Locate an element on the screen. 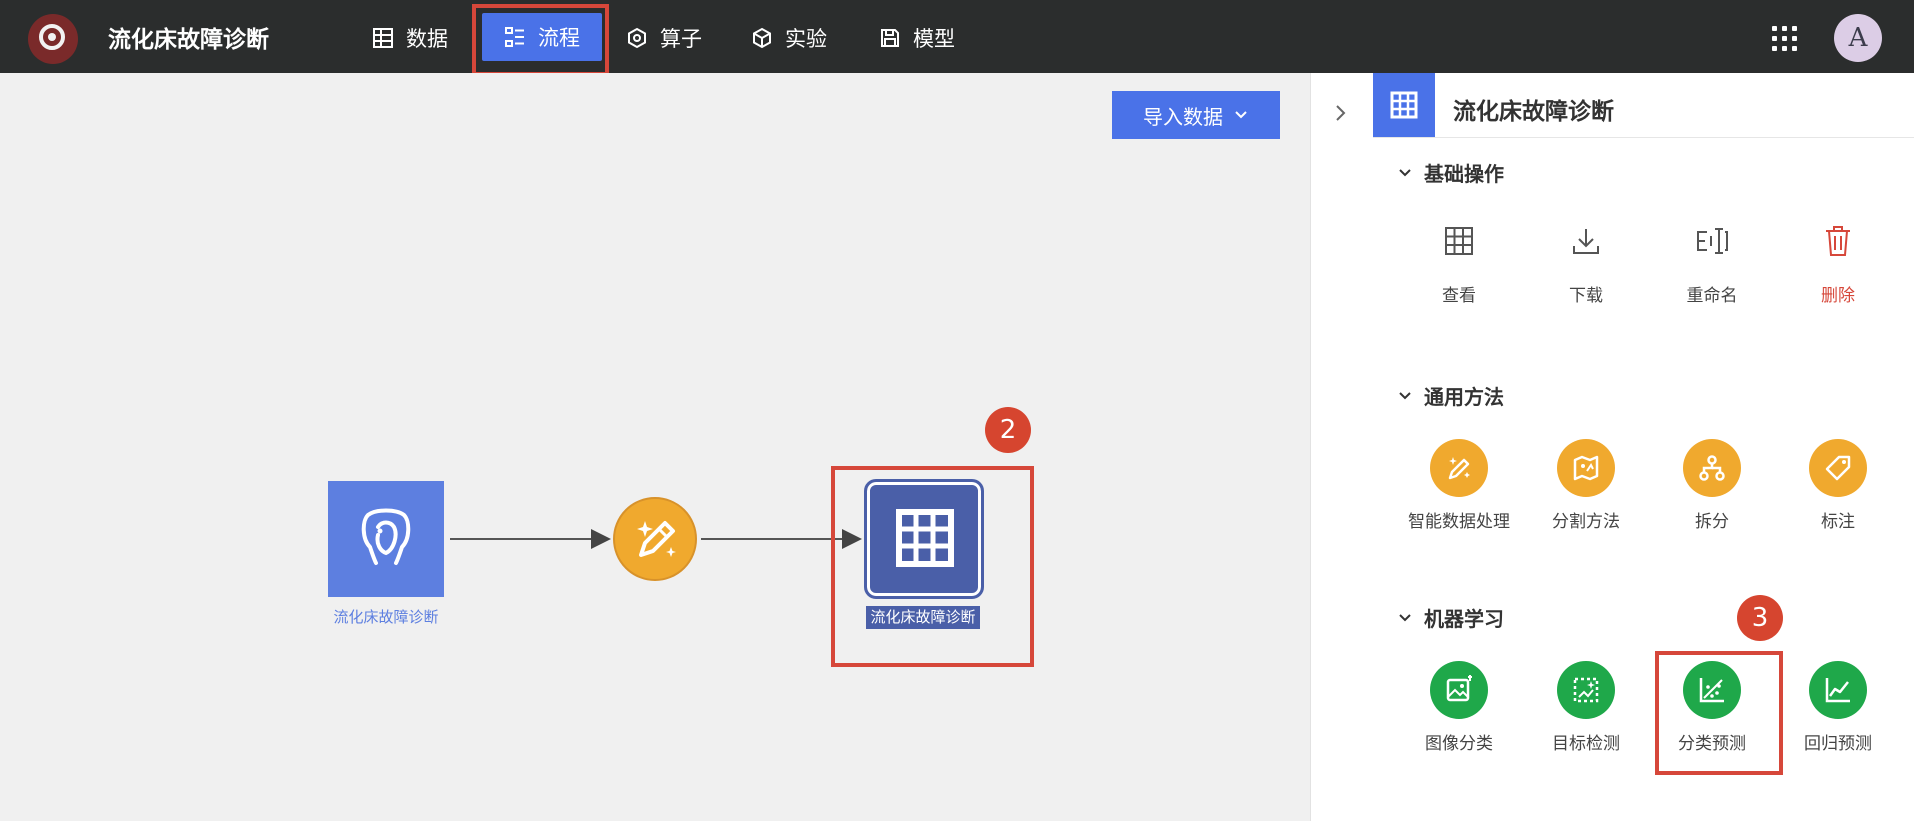  section-basic-header: 基础操作 is located at coordinates (1451, 172).